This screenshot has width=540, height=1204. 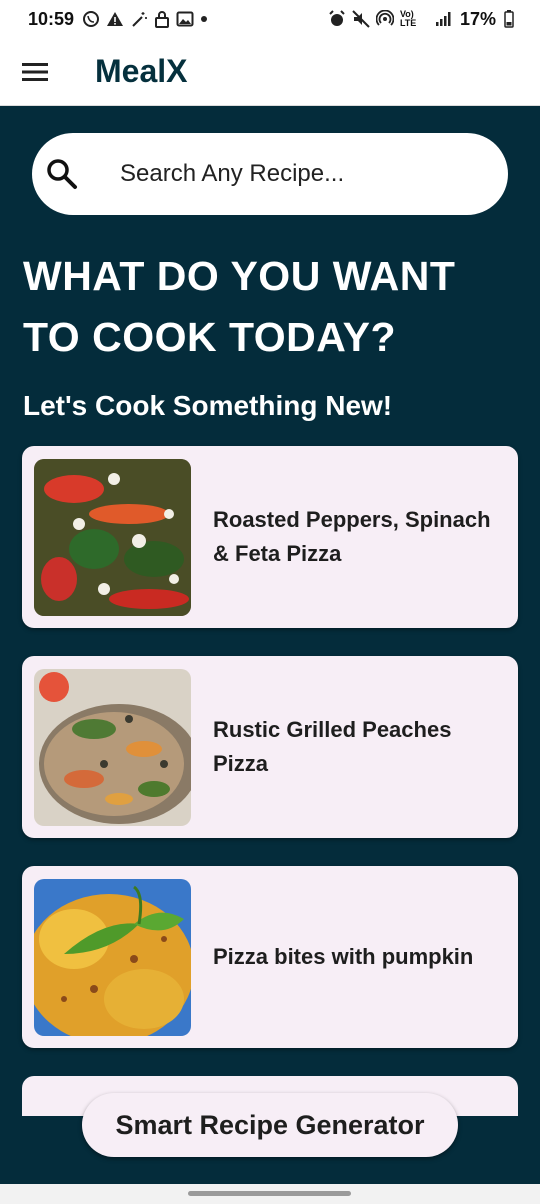 What do you see at coordinates (270, 72) in the screenshot?
I see `app-bar: MealX` at bounding box center [270, 72].